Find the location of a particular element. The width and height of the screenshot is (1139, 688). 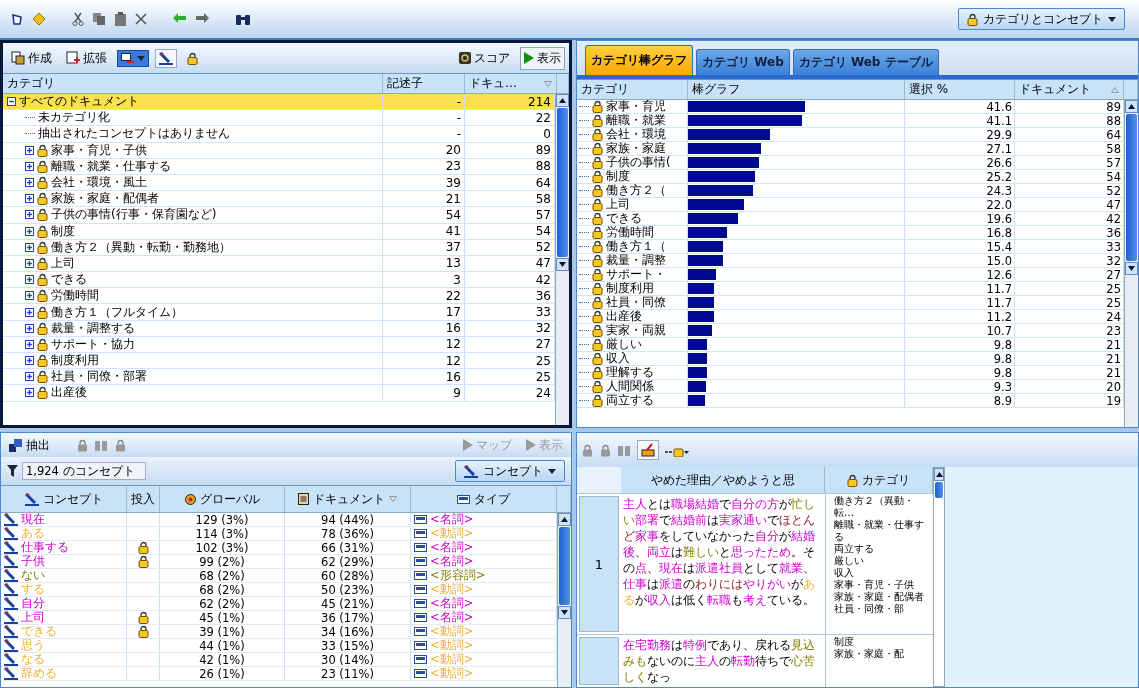

global-count: 68 (2%) is located at coordinates (222, 589).